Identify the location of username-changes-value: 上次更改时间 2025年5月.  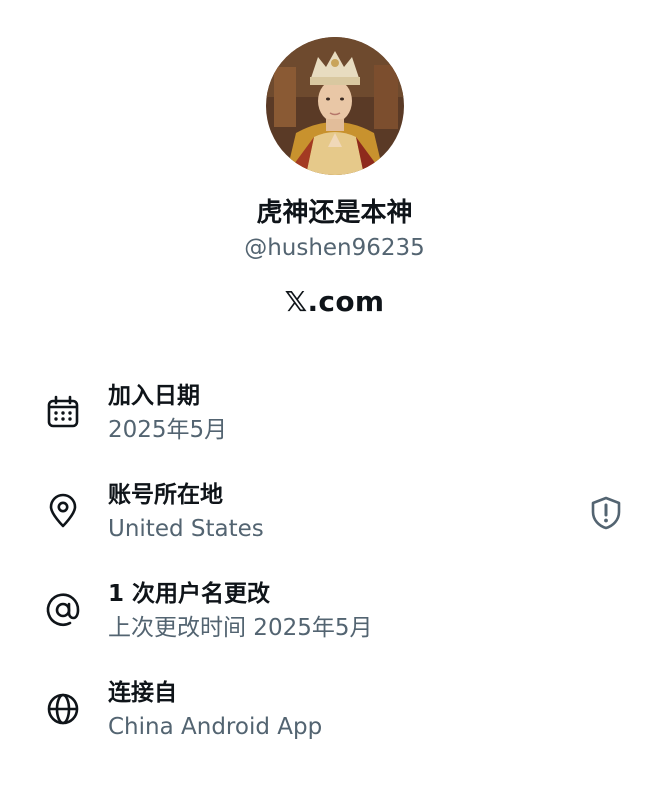
(240, 628).